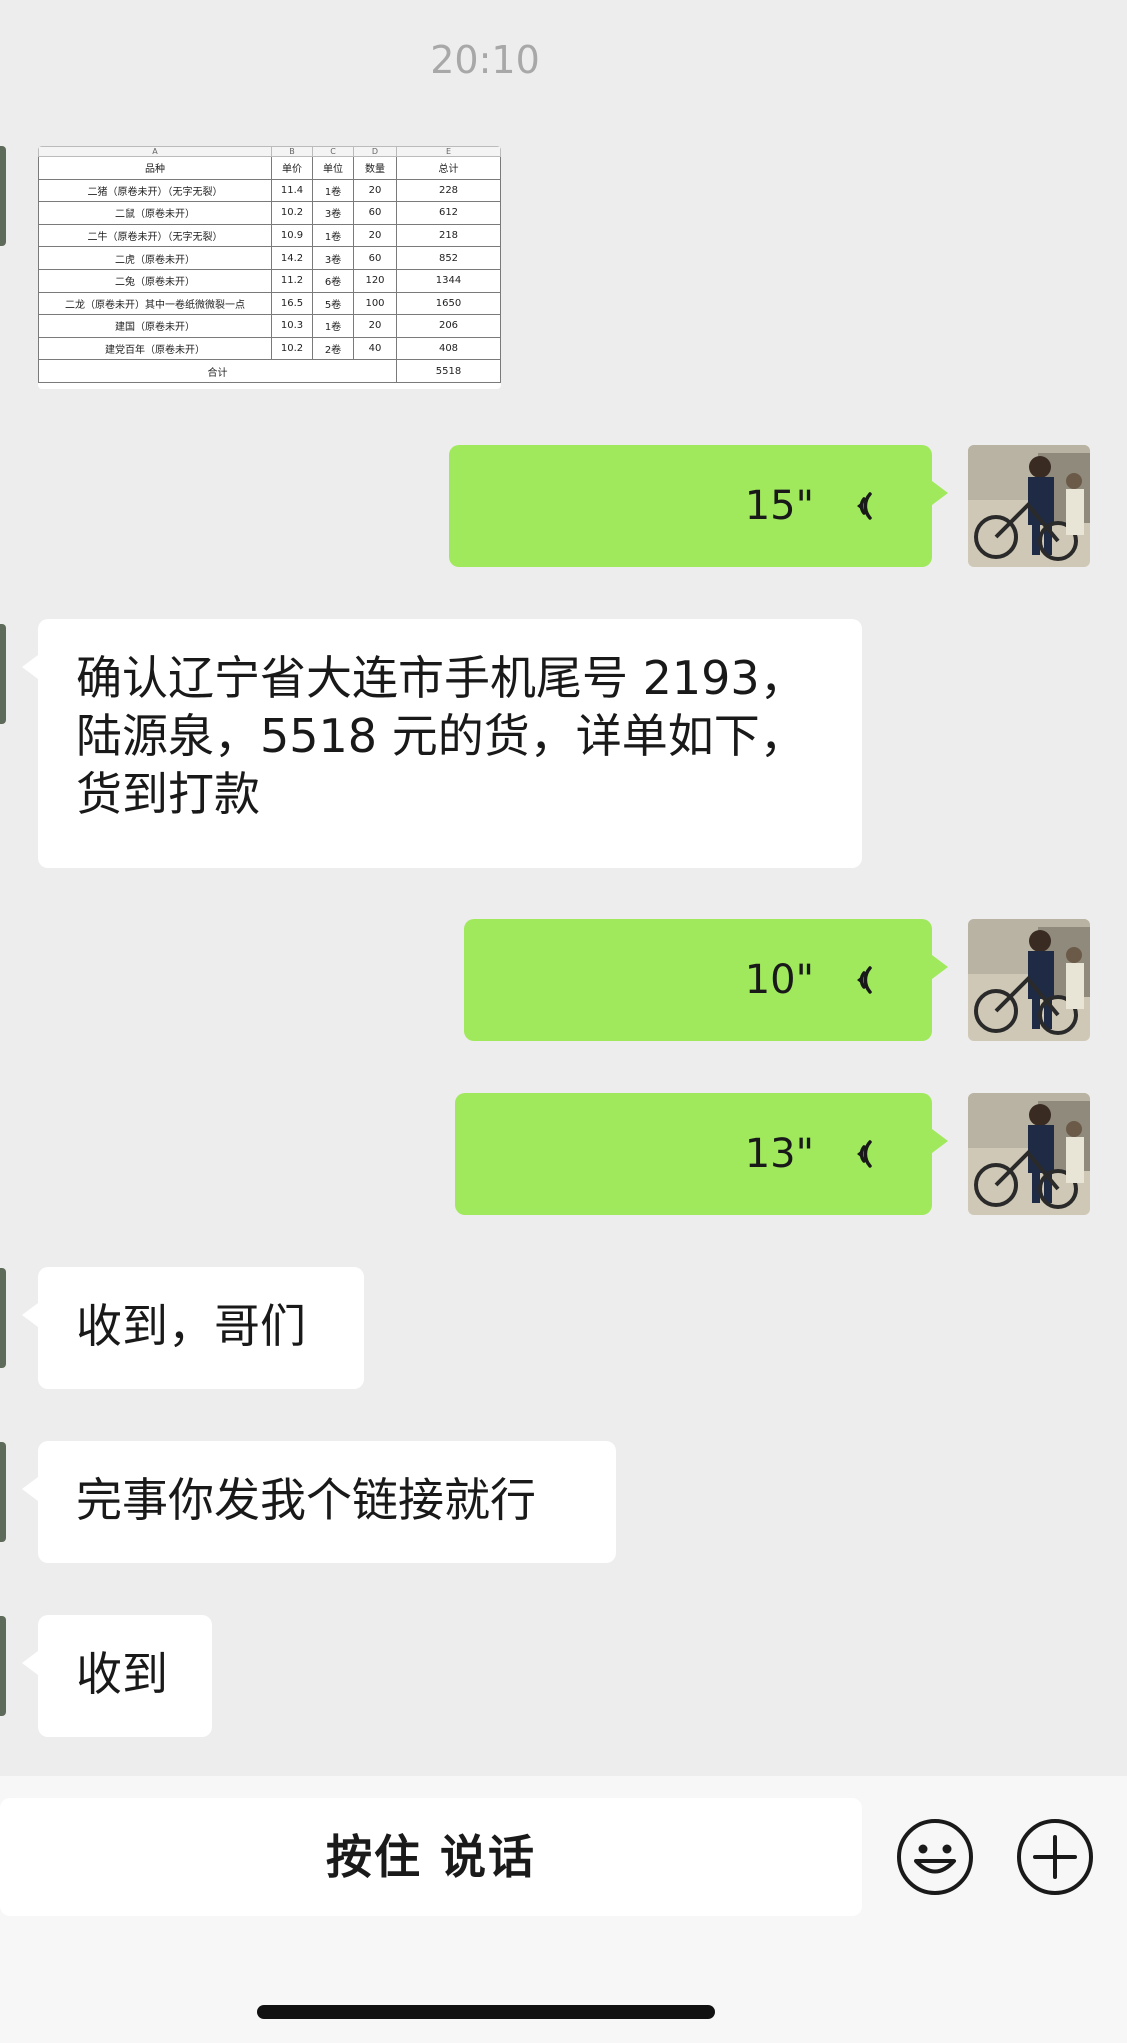 This screenshot has height=2043, width=1127. I want to click on table-cell: 1650, so click(448, 303).